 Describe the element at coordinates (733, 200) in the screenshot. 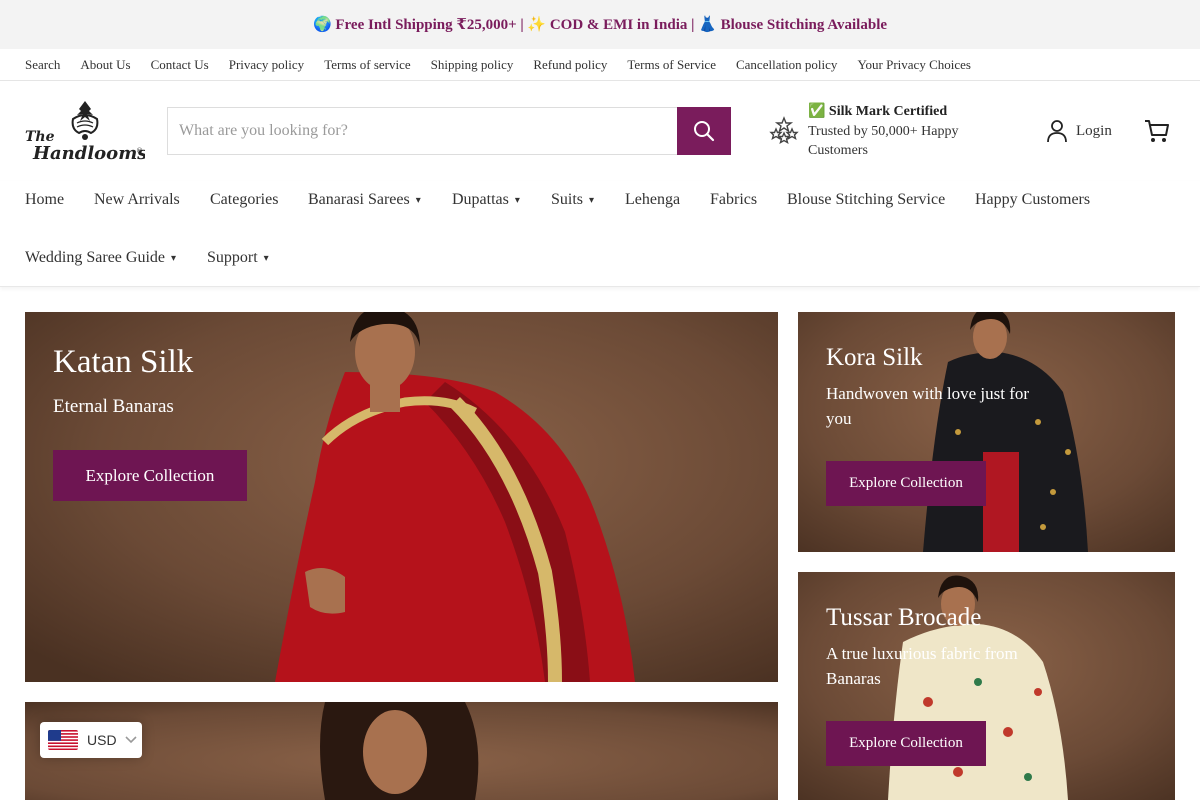

I see `nav-item-fabrics: Fabrics` at that location.